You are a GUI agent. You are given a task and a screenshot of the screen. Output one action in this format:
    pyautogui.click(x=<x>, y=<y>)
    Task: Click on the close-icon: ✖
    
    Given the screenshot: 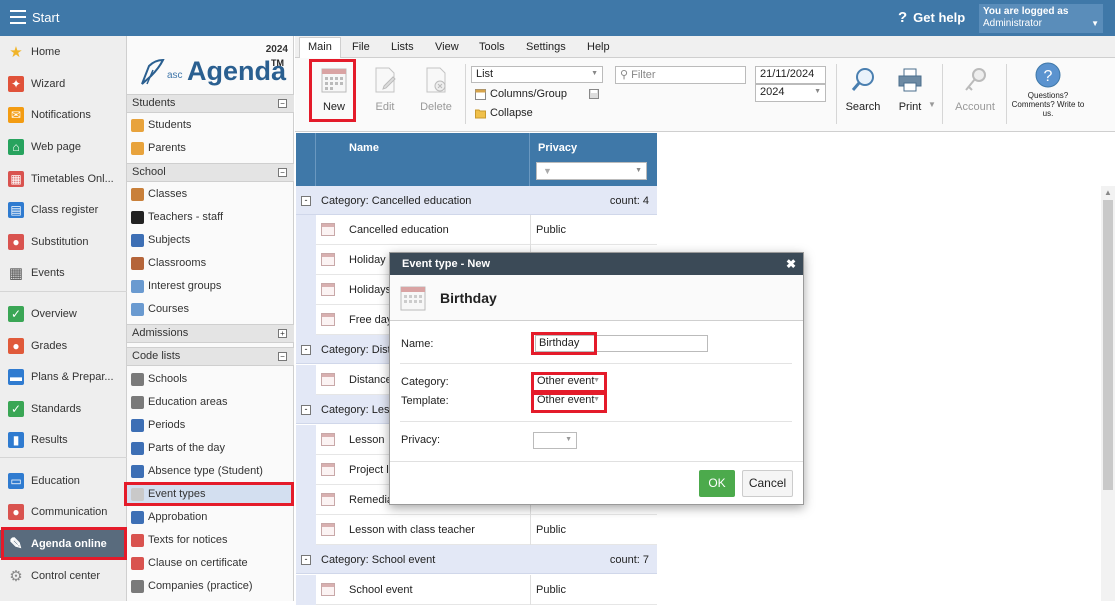 What is the action you would take?
    pyautogui.click(x=791, y=264)
    